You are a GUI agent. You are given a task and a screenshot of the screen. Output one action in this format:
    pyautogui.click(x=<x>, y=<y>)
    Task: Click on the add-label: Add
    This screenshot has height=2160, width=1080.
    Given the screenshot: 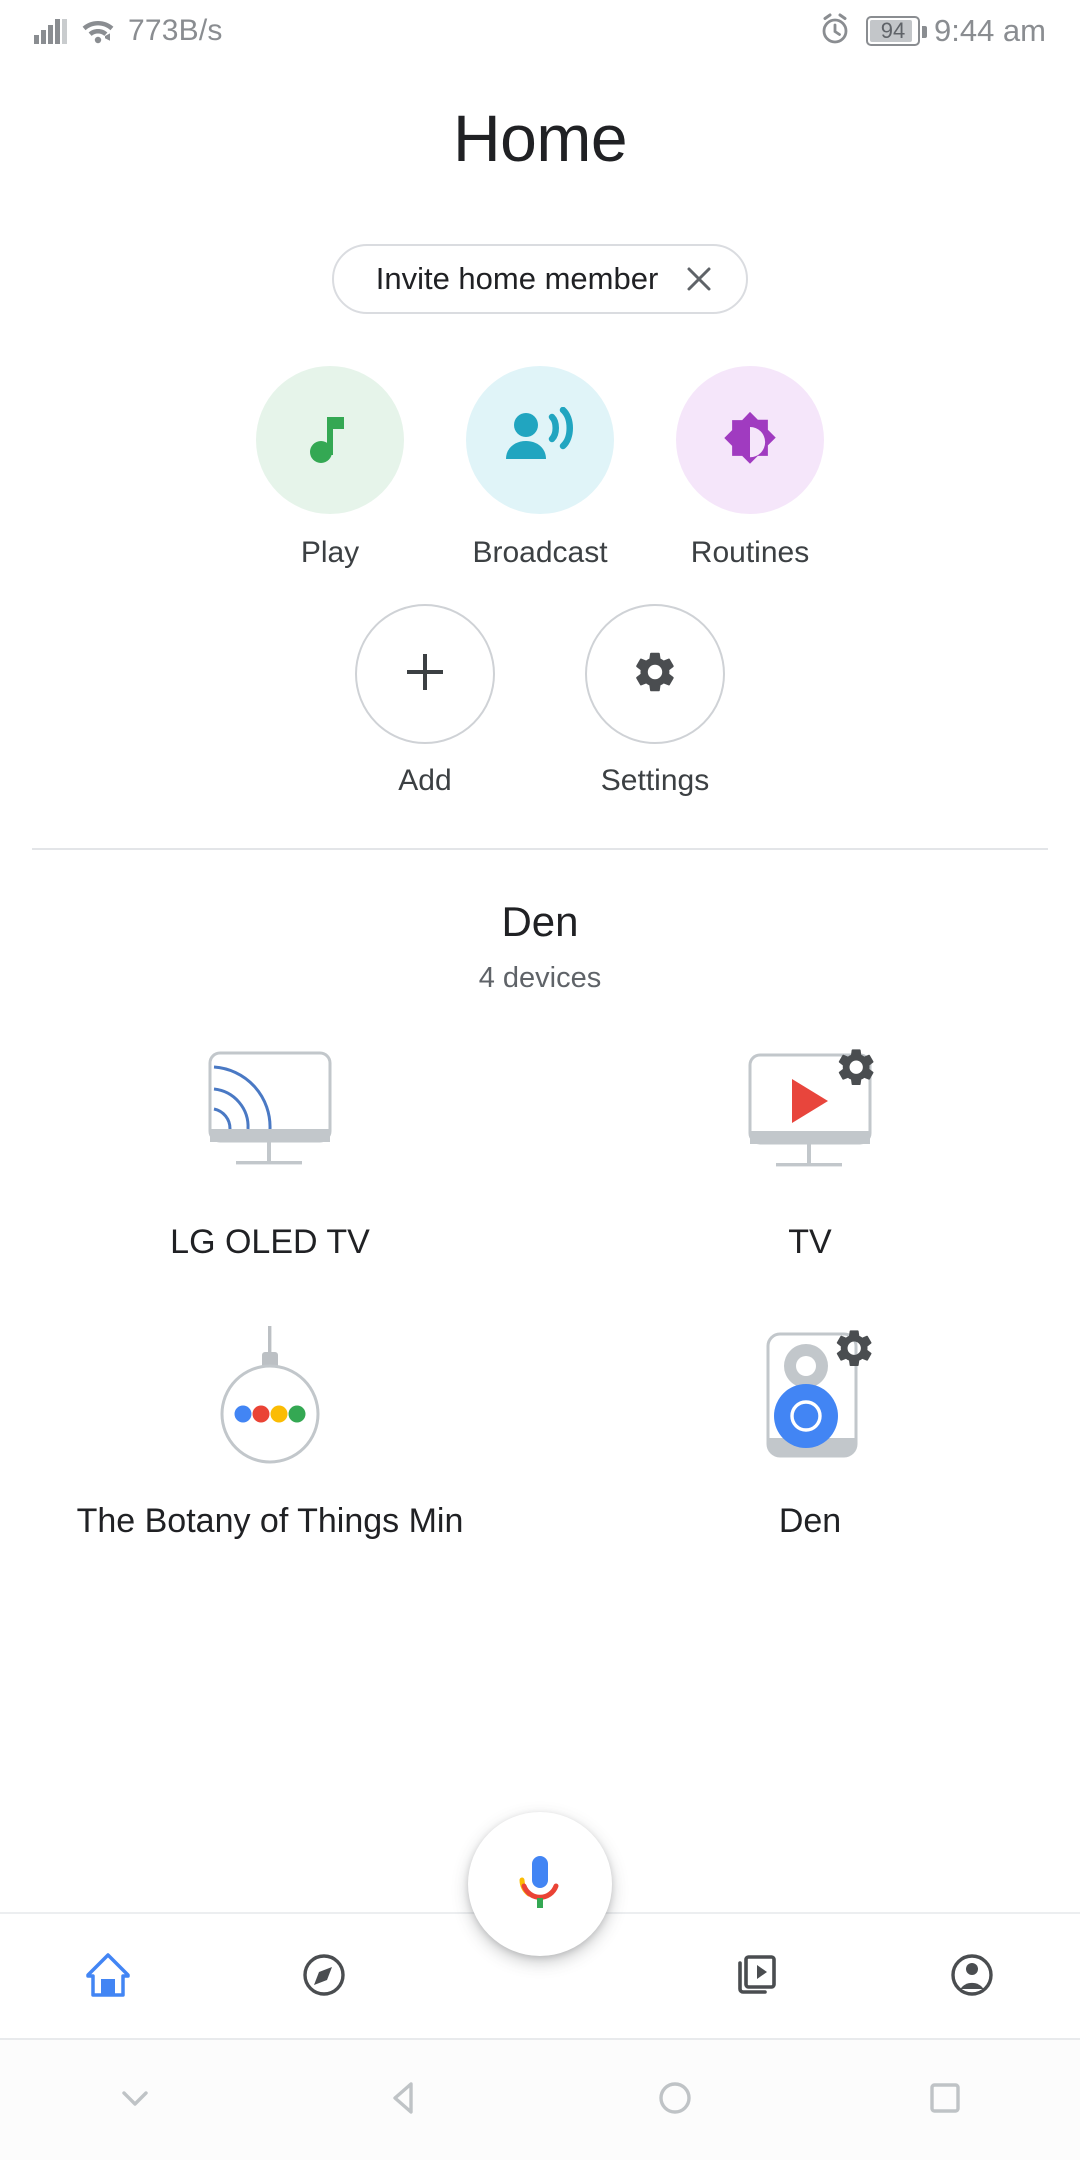 What is the action you would take?
    pyautogui.click(x=425, y=780)
    